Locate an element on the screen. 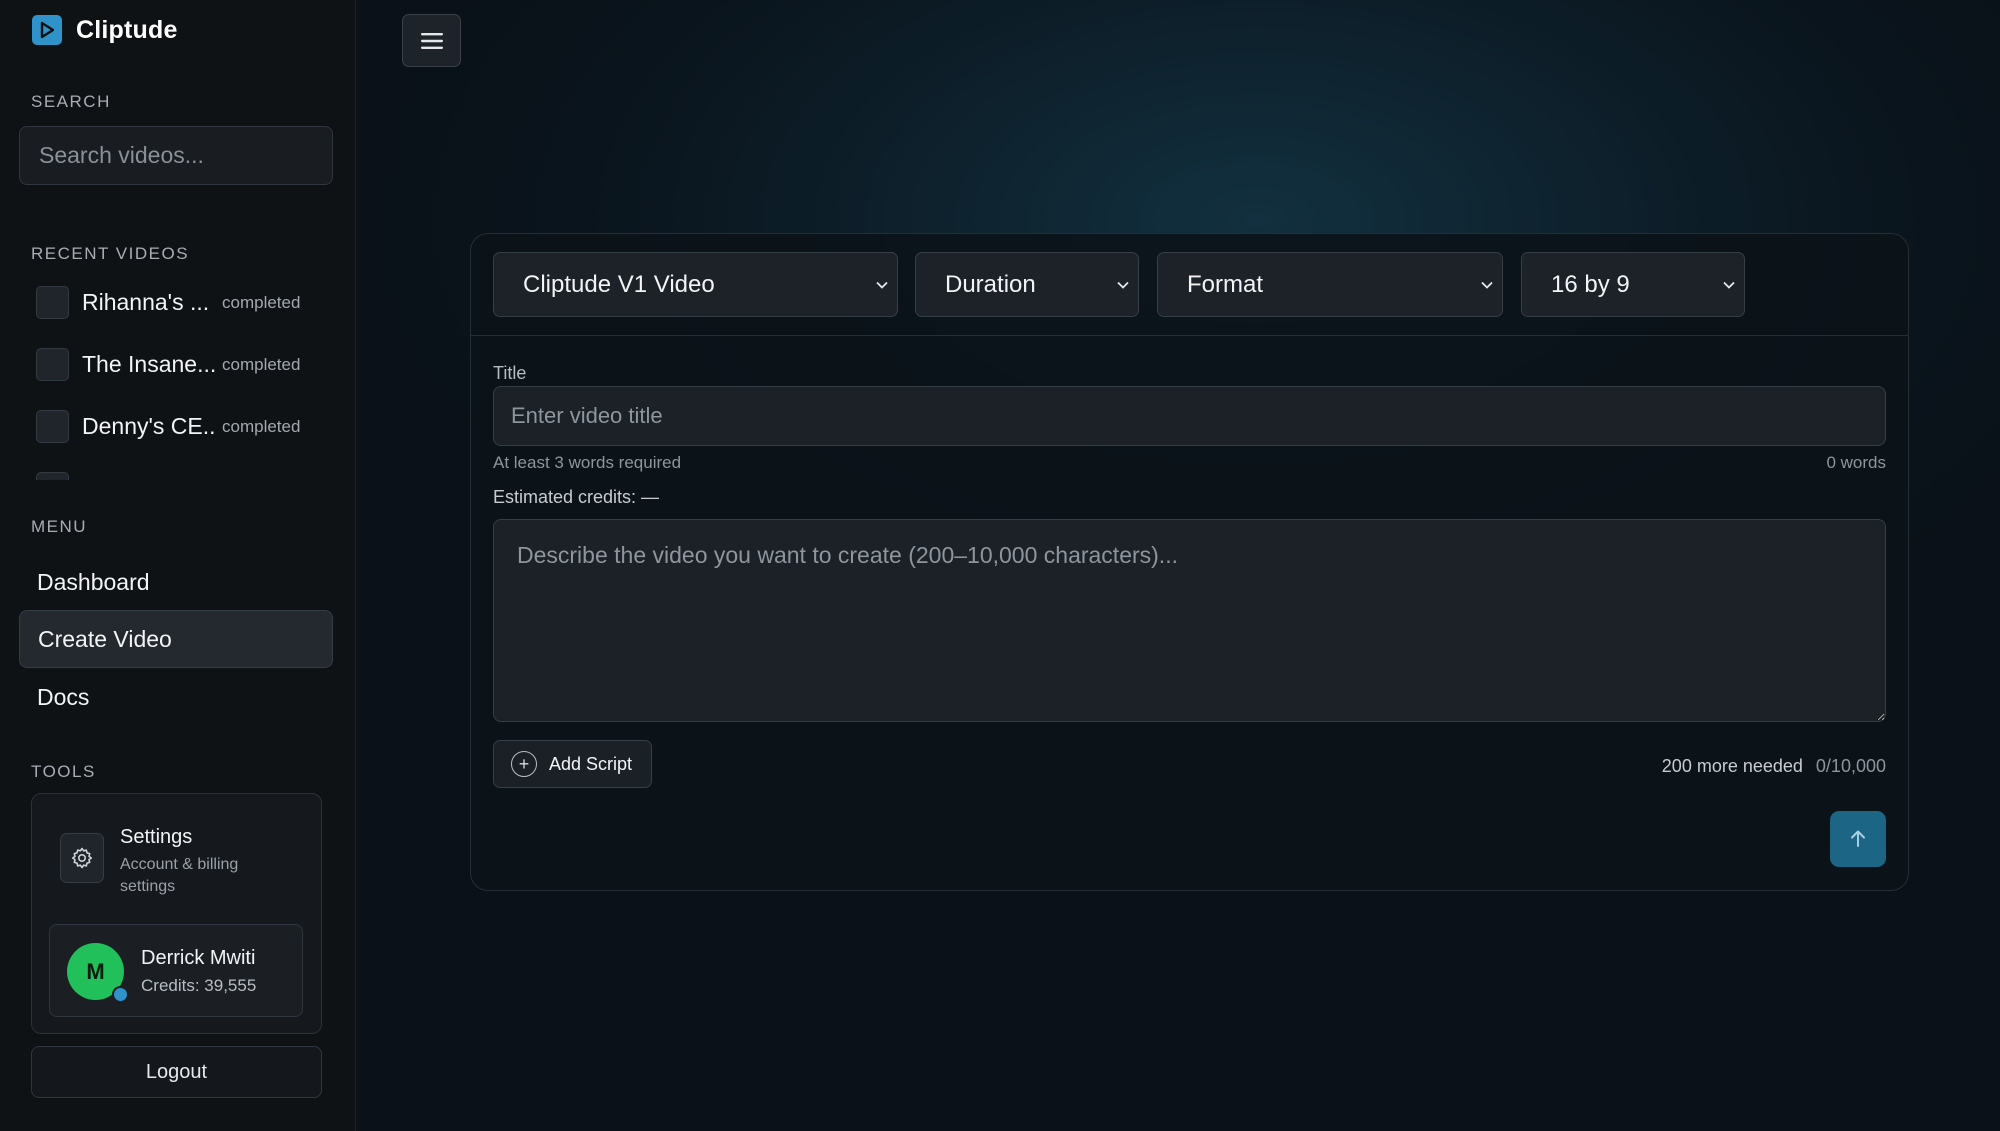  estimated-credits: Estimated credits: — is located at coordinates (576, 497).